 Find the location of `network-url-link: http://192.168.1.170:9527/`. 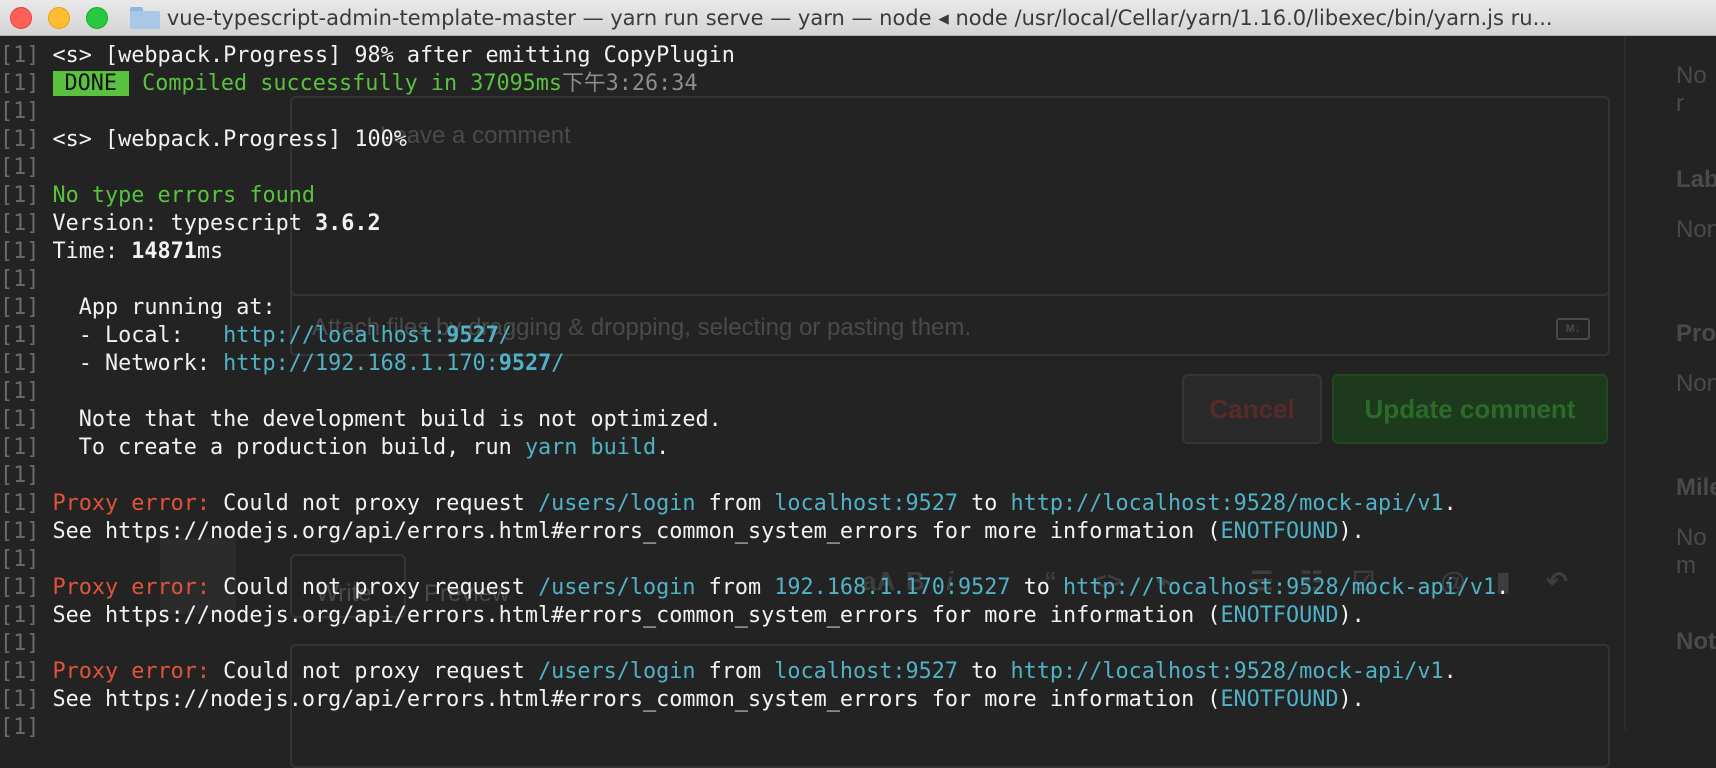

network-url-link: http://192.168.1.170:9527/ is located at coordinates (393, 363).